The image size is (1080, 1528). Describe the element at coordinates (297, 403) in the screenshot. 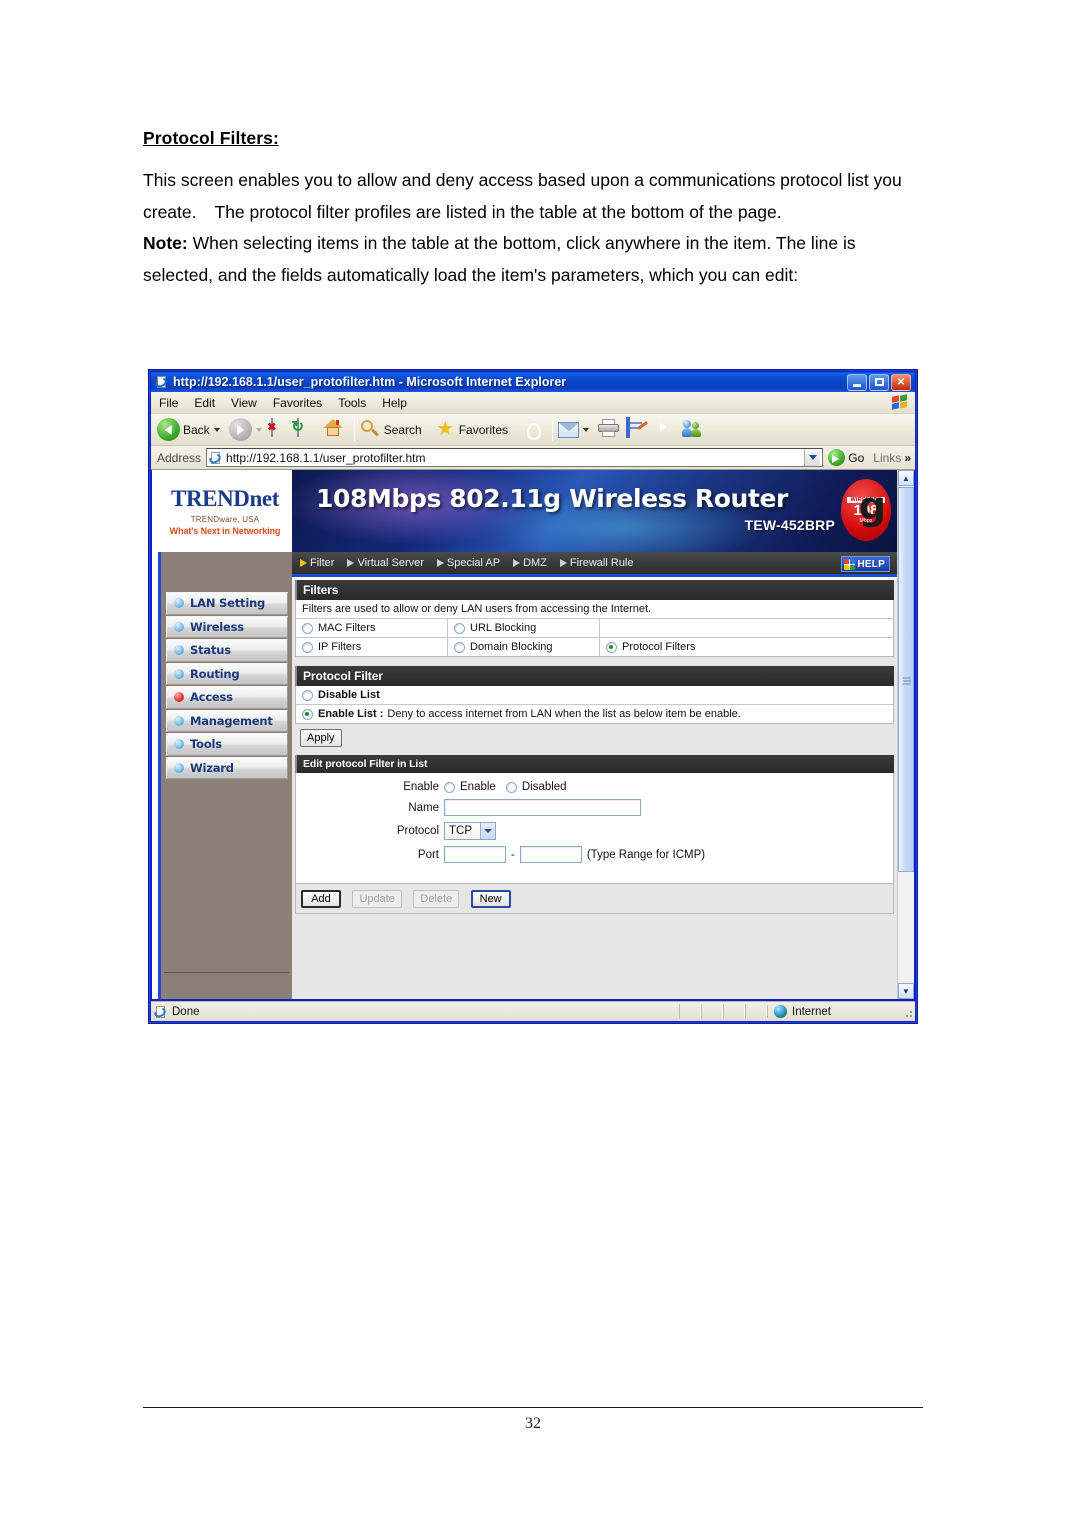

I see `menu-item-favorites: Favorites` at that location.